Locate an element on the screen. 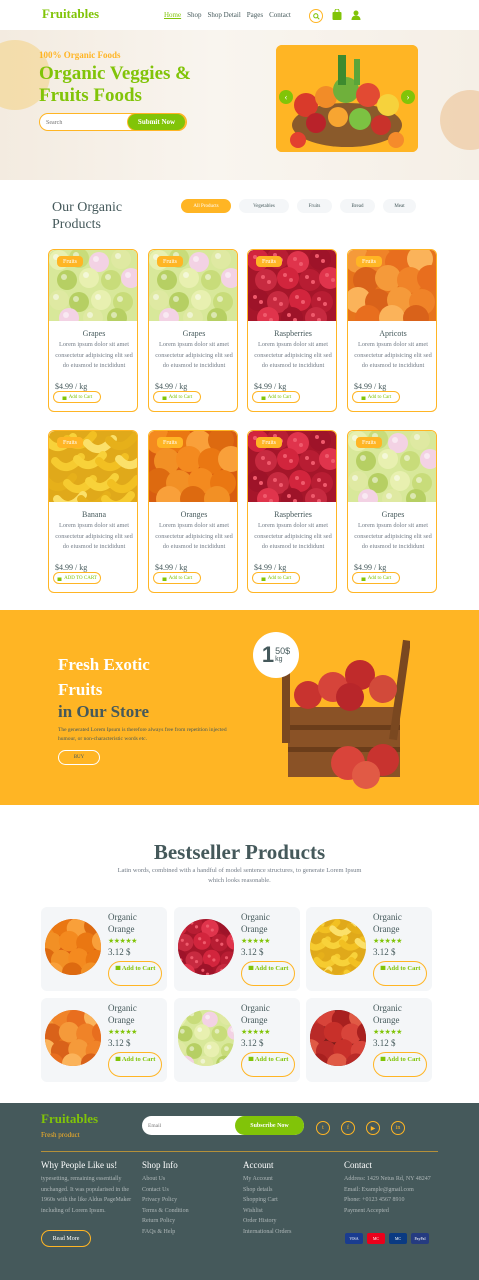  footer-link: Return Policy is located at coordinates (187, 1221).